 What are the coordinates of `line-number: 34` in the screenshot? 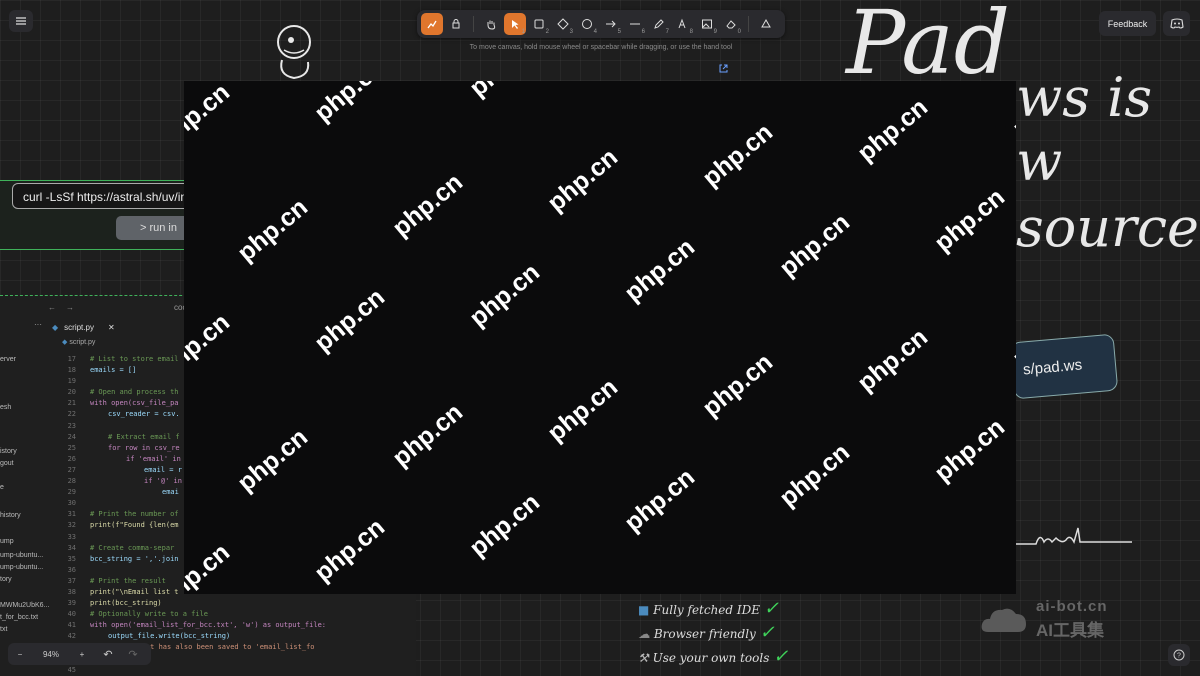 It's located at (71, 547).